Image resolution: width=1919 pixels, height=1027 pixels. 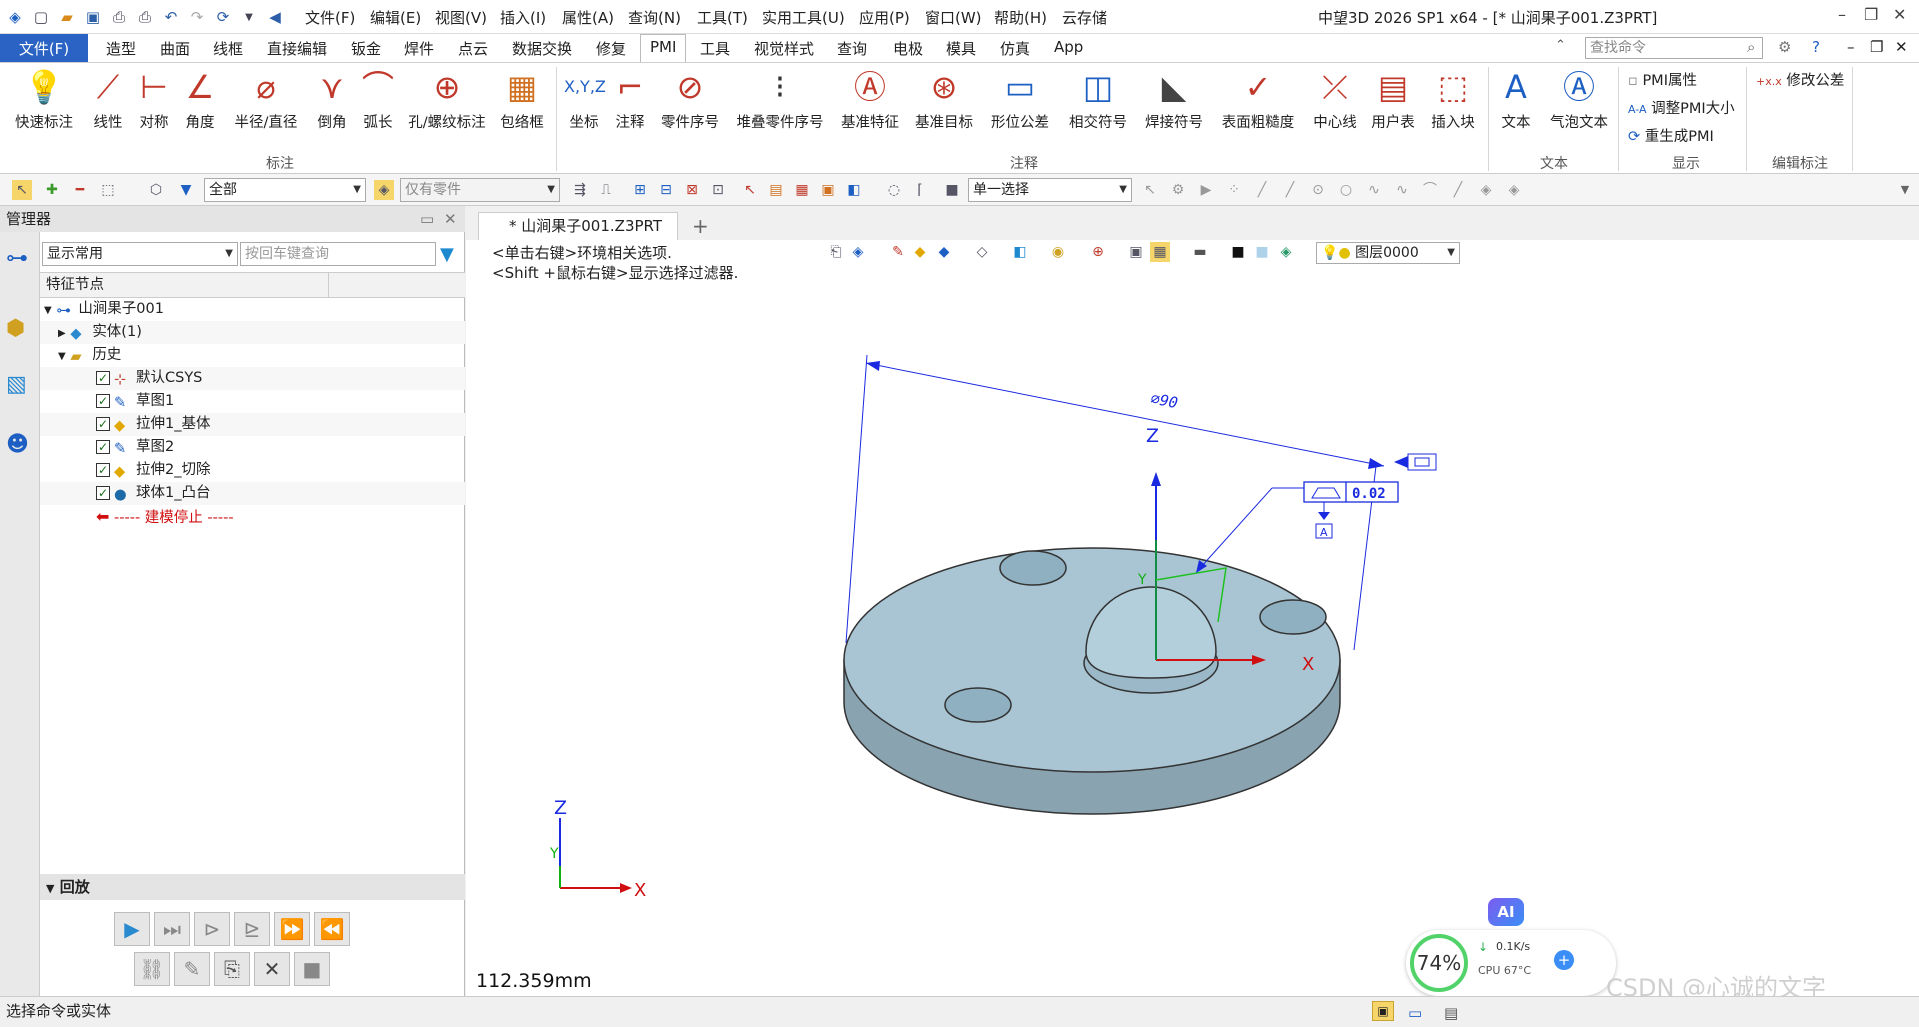 I want to click on new-tab-icon: +, so click(x=700, y=226).